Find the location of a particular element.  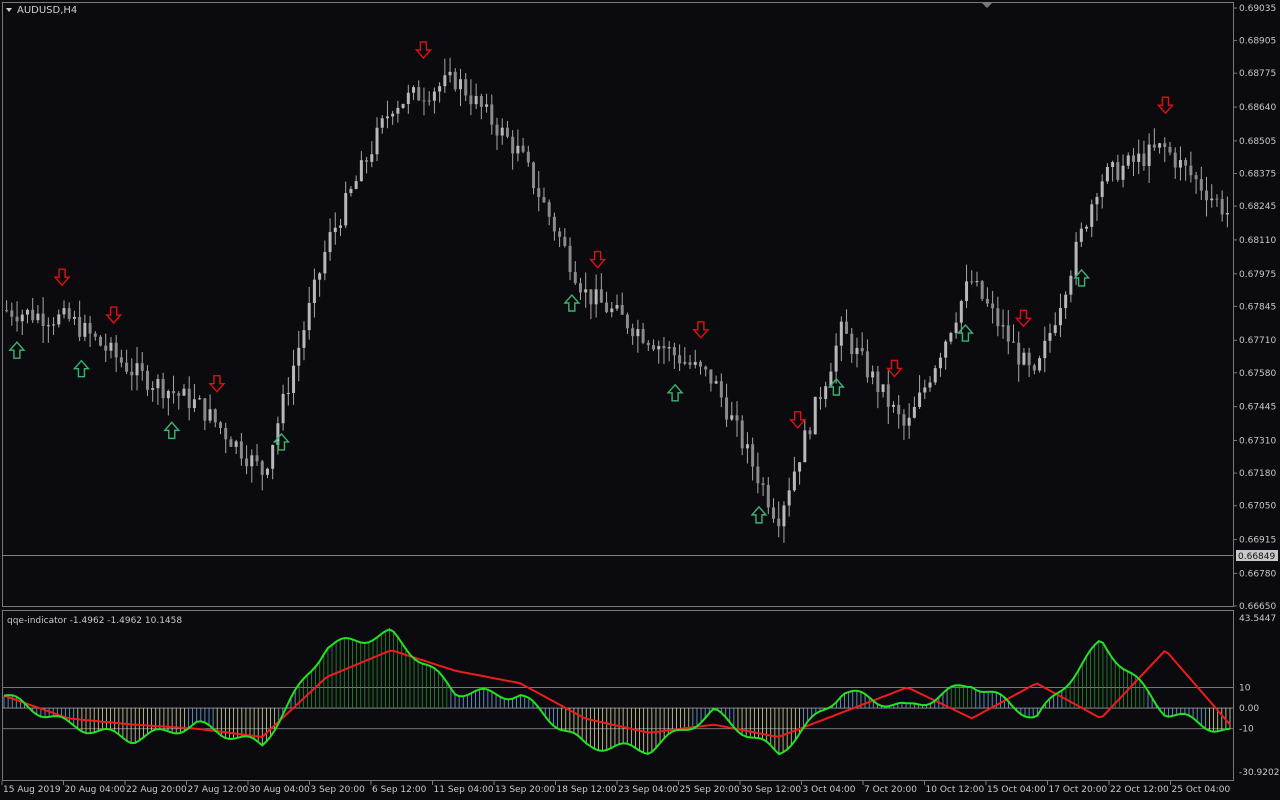

time-tick-label: 10 Oct 12:00 is located at coordinates (955, 790).